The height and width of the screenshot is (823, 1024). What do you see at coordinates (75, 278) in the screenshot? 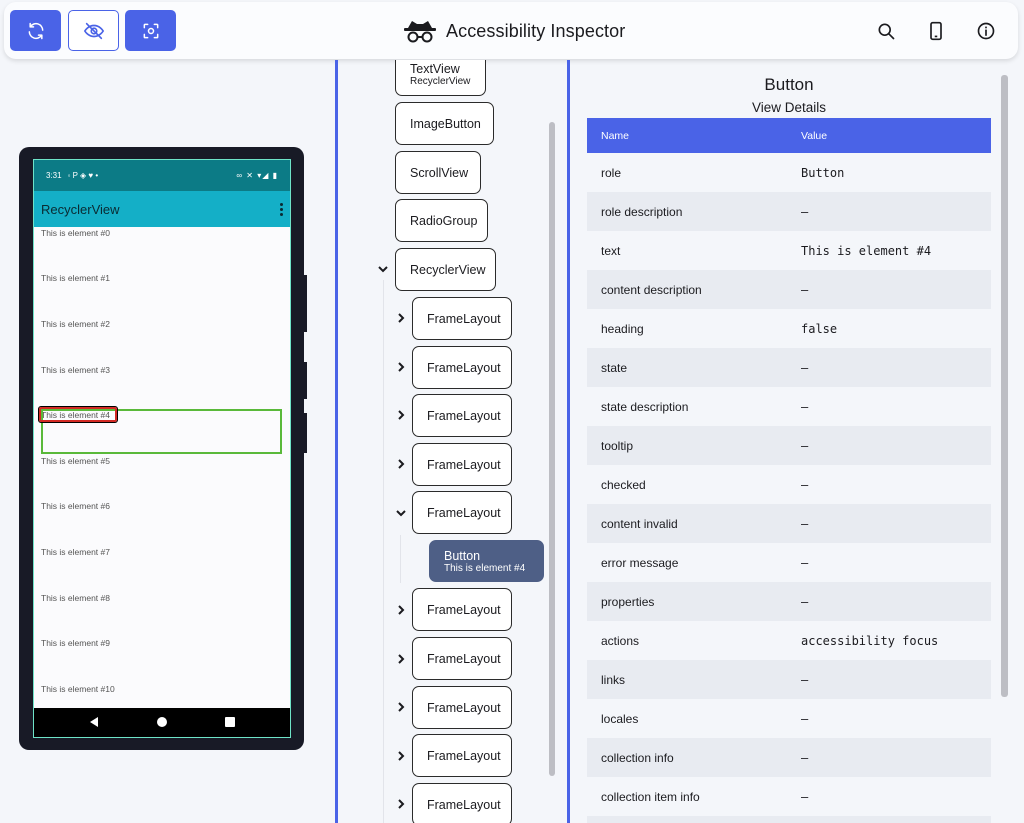
I see `list-item: This is element #1` at bounding box center [75, 278].